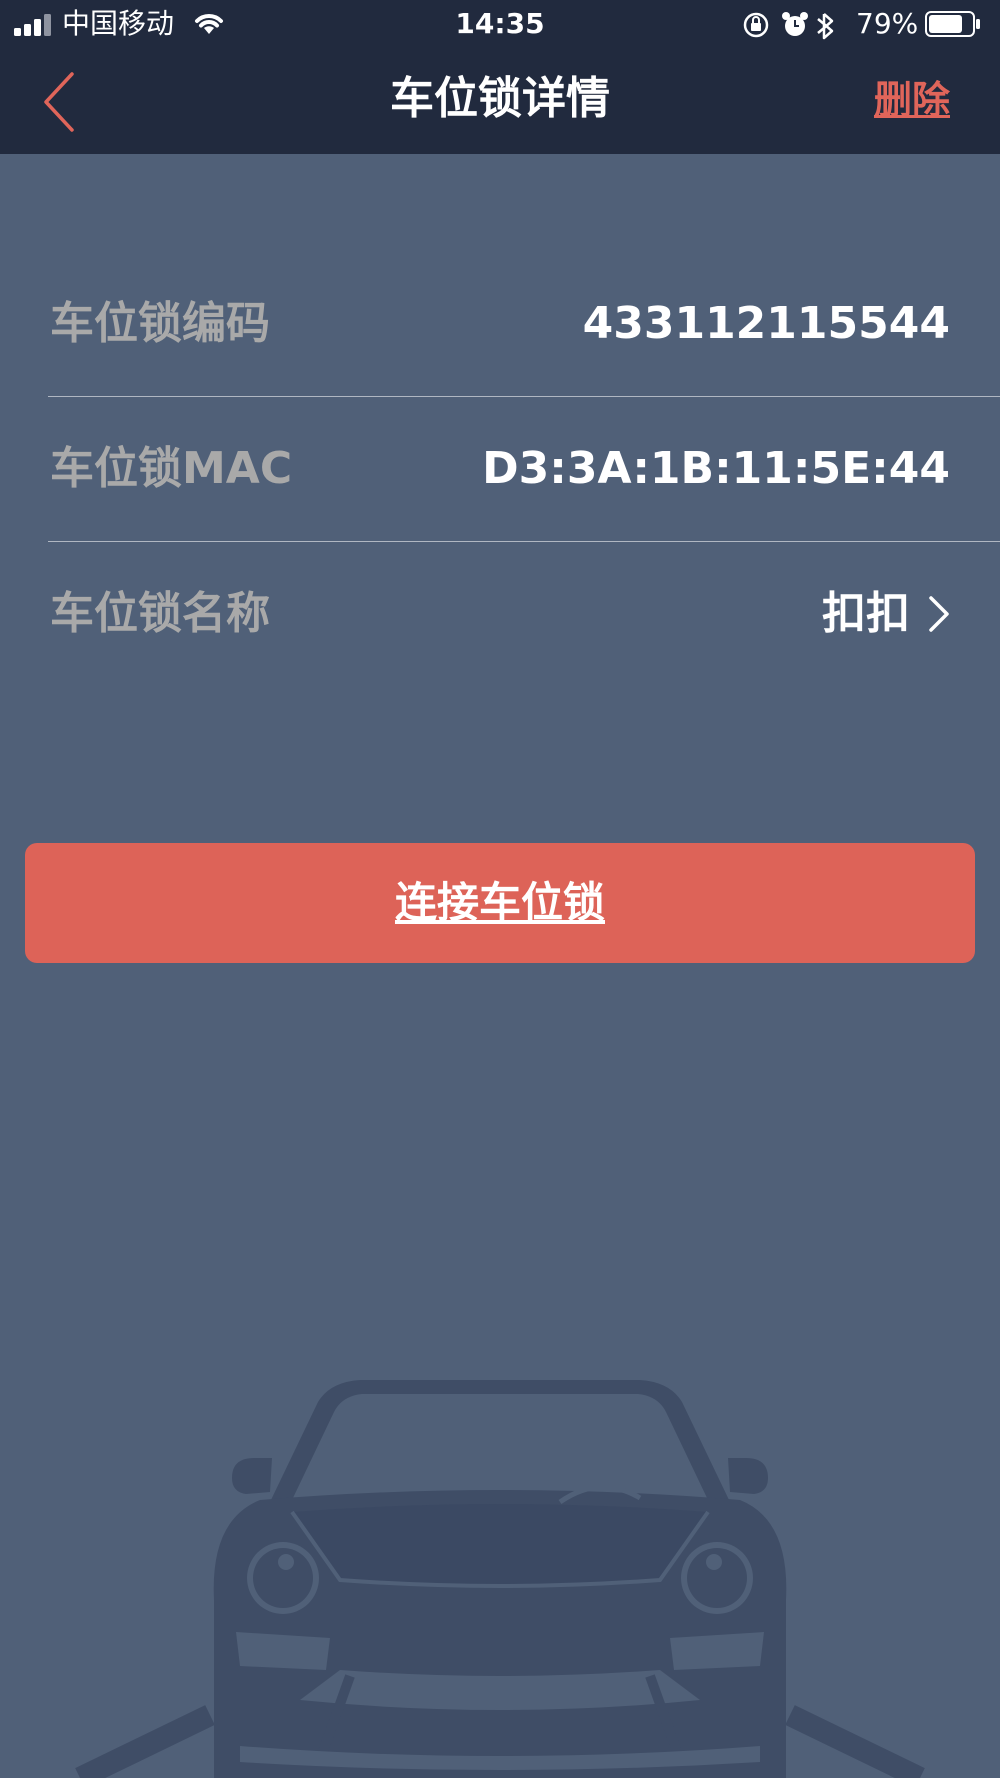 The width and height of the screenshot is (1000, 1778). What do you see at coordinates (160, 323) in the screenshot?
I see `lock-code-label: 车位锁编码` at bounding box center [160, 323].